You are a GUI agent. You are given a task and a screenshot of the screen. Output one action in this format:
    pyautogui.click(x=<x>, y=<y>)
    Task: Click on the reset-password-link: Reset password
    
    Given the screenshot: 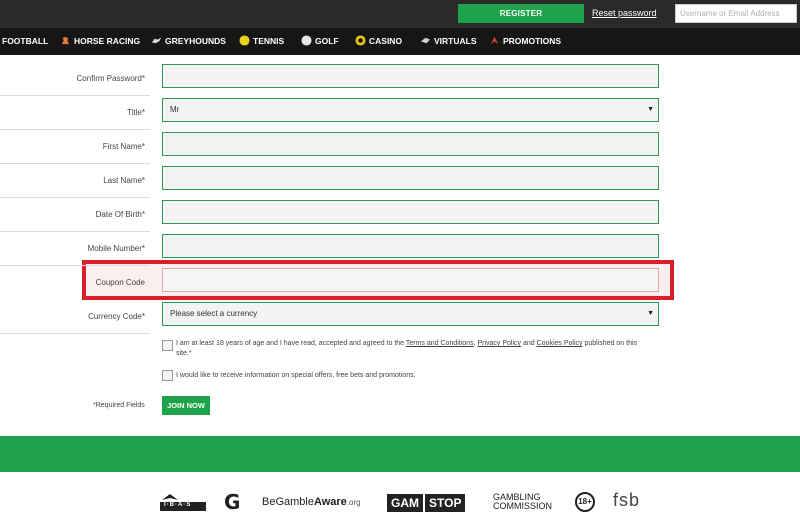 What is the action you would take?
    pyautogui.click(x=624, y=13)
    